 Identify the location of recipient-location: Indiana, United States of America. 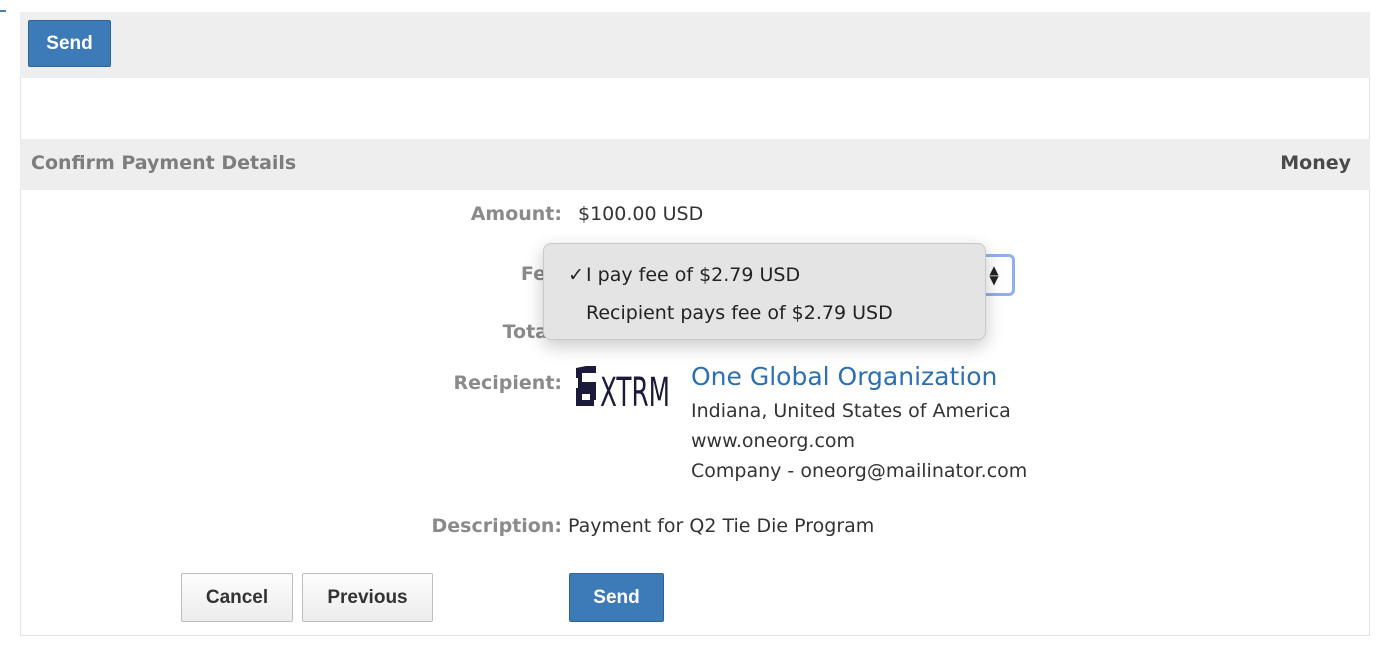
(851, 411).